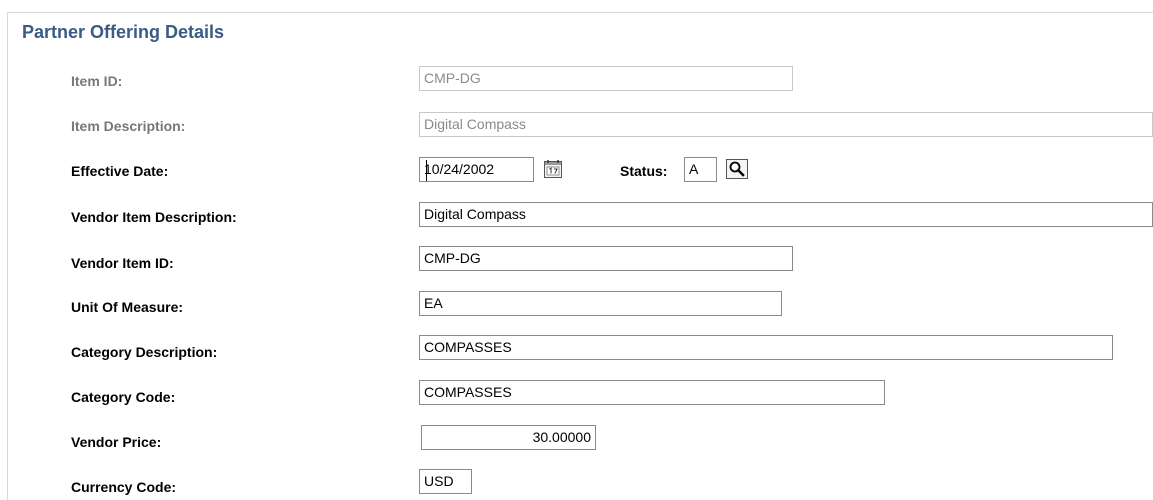 The image size is (1153, 500). I want to click on category-code-label: Category Code:, so click(123, 397).